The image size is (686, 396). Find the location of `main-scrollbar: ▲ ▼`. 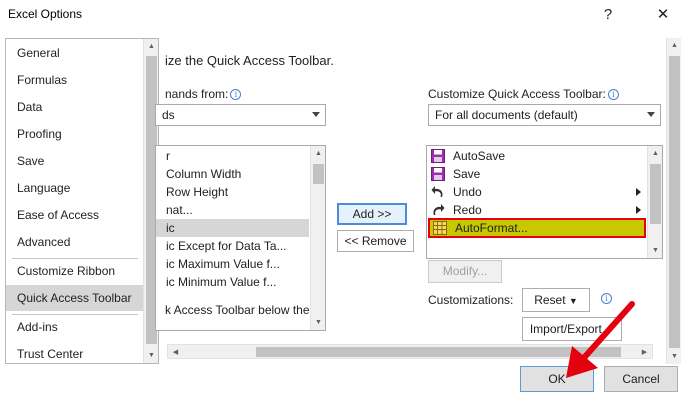

main-scrollbar: ▲ ▼ is located at coordinates (673, 201).